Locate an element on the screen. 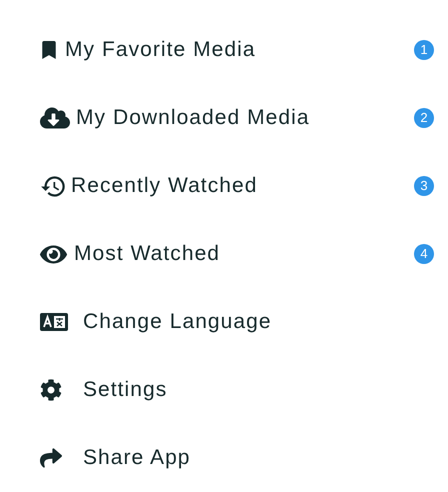 Image resolution: width=448 pixels, height=492 pixels. menu-item: My Favorite Media 1 is located at coordinates (237, 50).